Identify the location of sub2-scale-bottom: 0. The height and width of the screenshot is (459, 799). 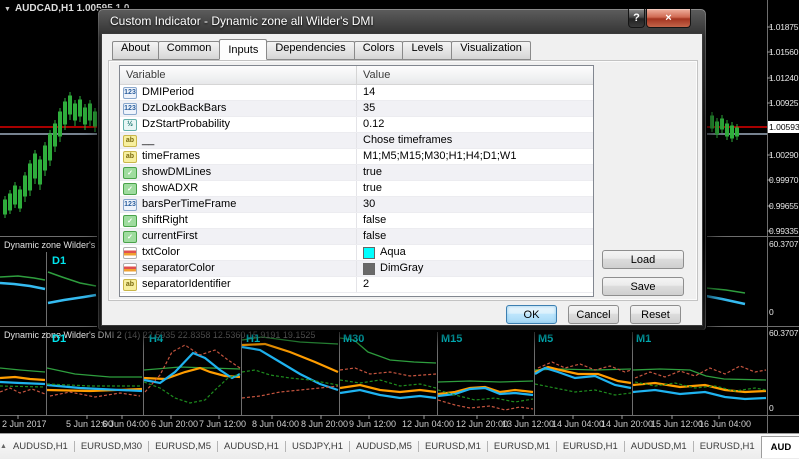
(771, 408).